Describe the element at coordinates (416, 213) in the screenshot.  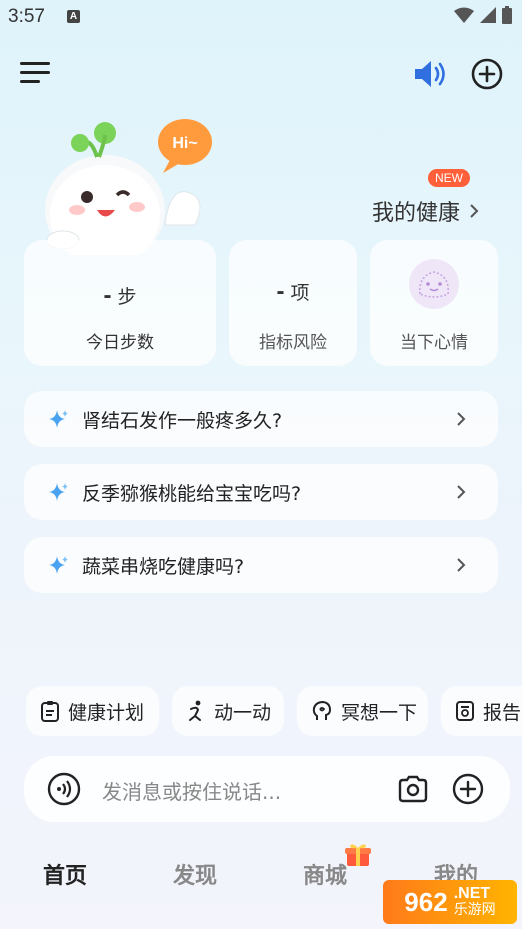
I see `my-health-label: 我的健康` at that location.